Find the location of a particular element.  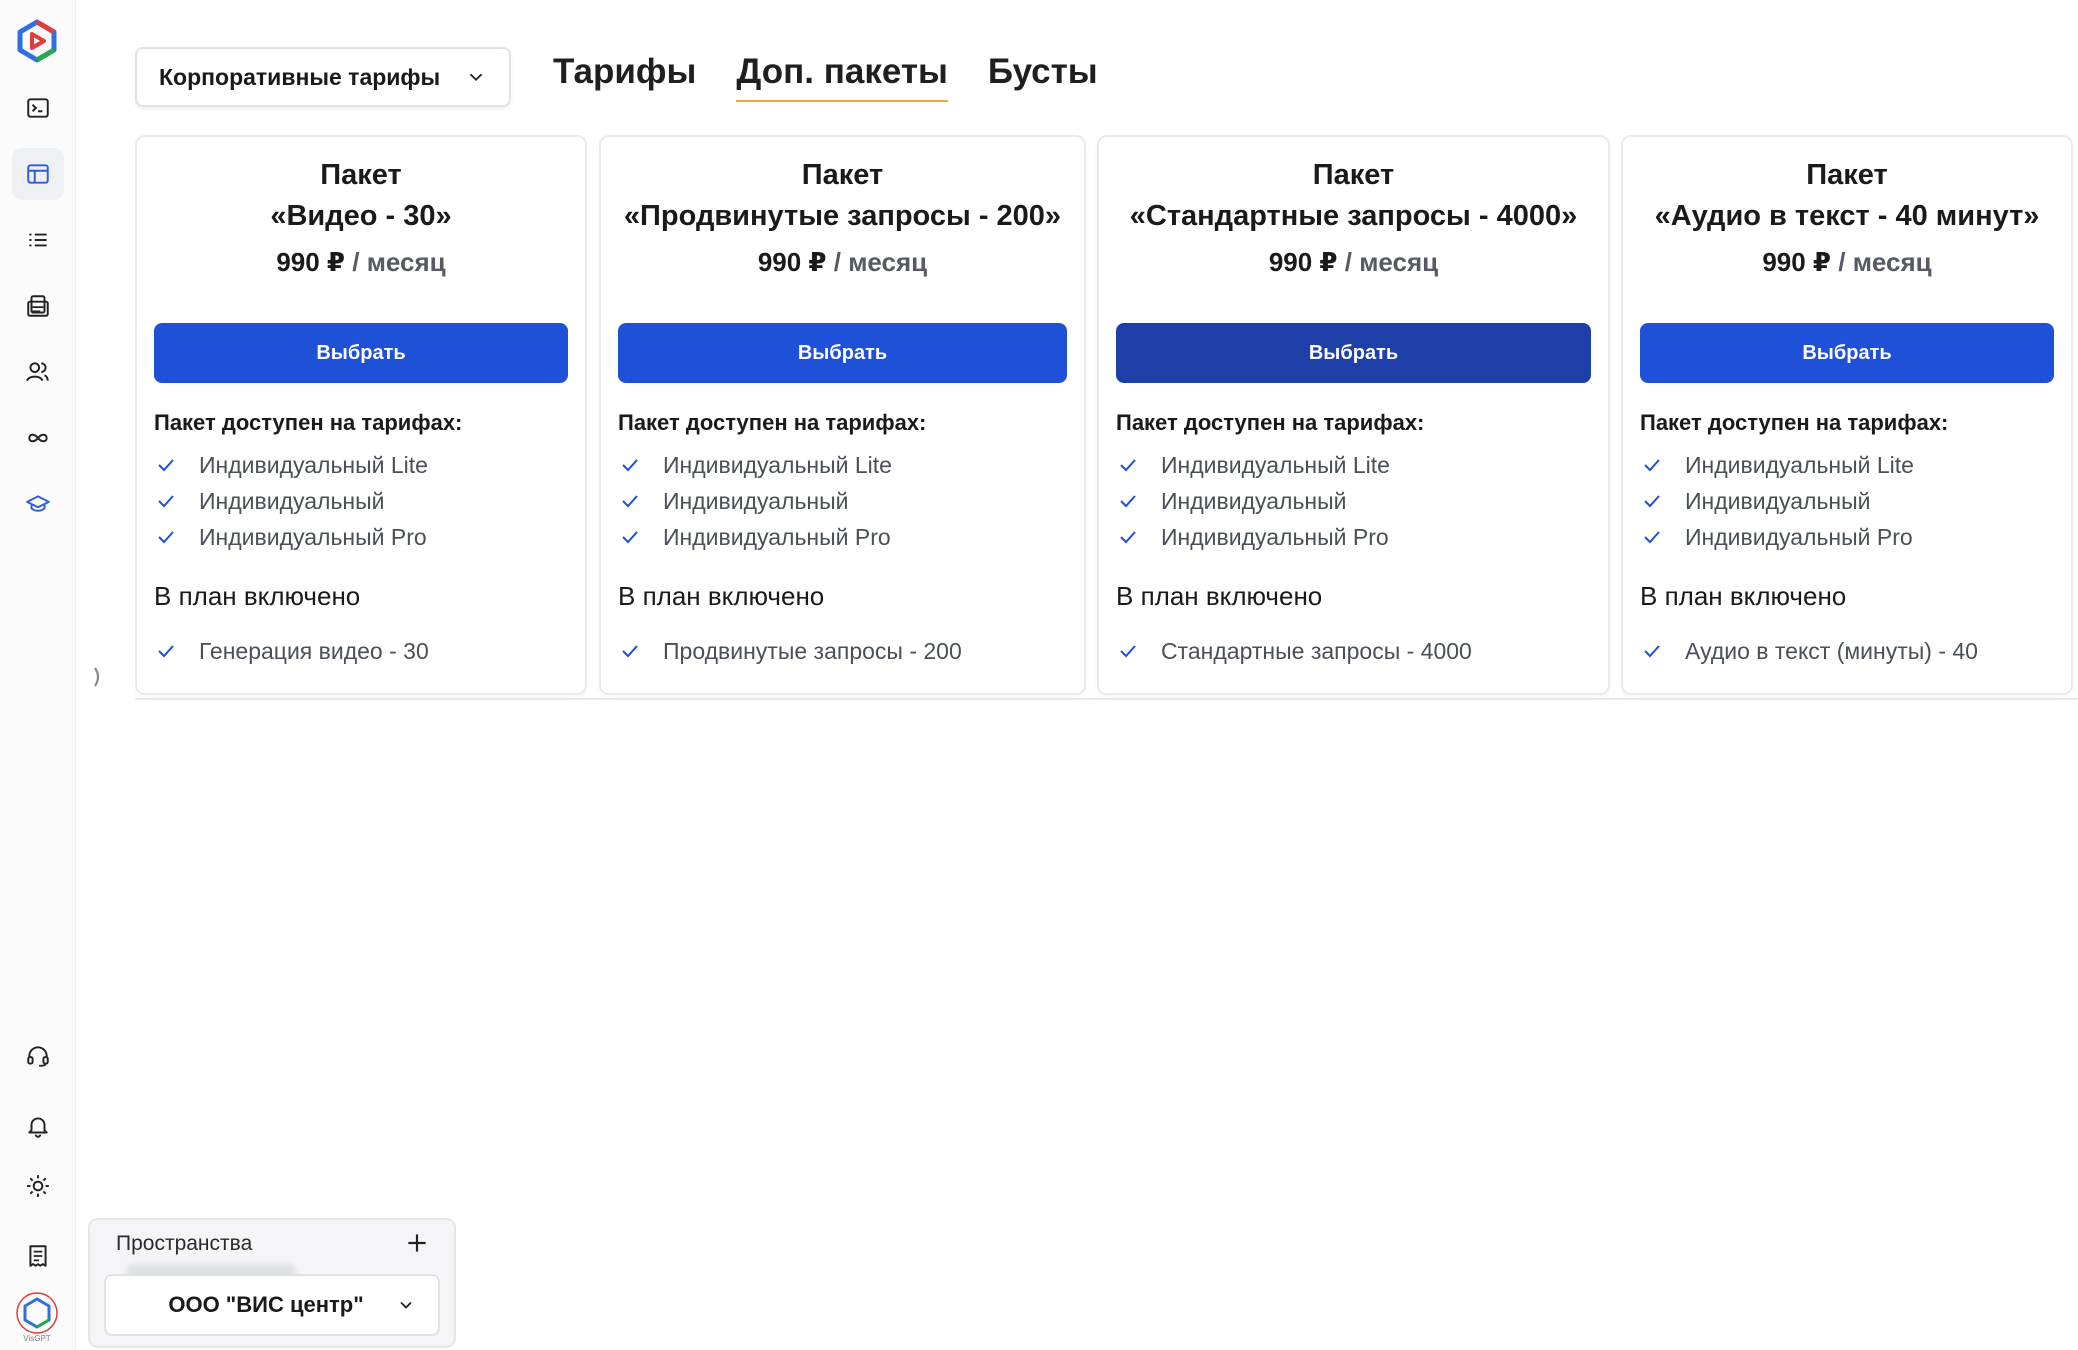

tariff-type-dropdown: Корпоративные тарифы is located at coordinates (323, 77).